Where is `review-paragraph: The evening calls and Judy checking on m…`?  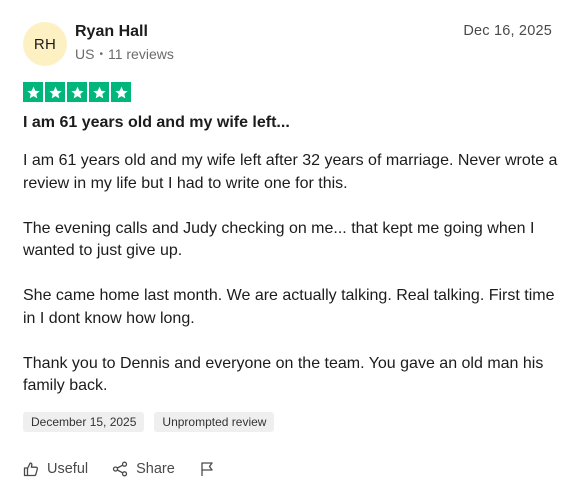
review-paragraph: The evening calls and Judy checking on m… is located at coordinates (279, 239).